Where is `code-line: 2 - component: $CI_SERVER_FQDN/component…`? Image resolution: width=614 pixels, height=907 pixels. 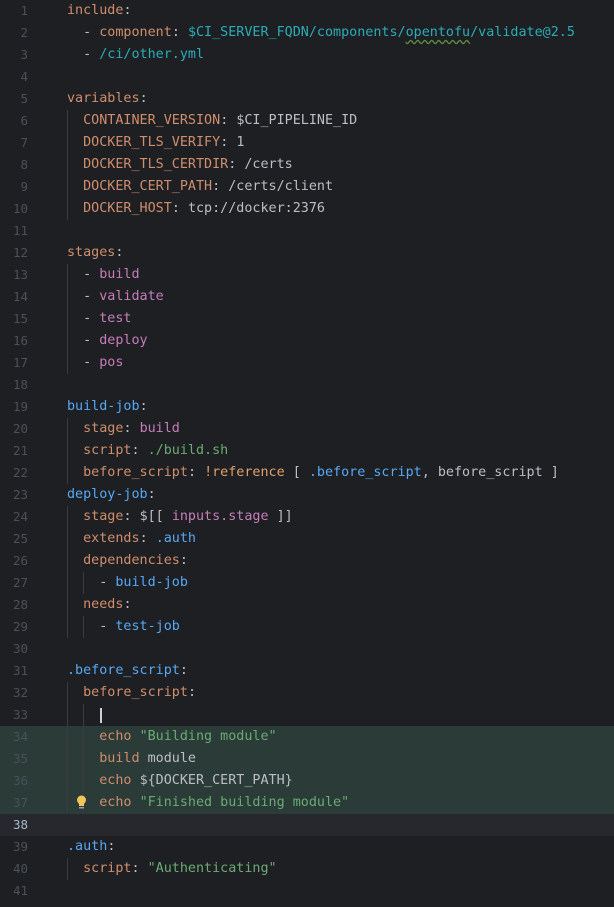
code-line: 2 - component: $CI_SERVER_FQDN/component… is located at coordinates (307, 33).